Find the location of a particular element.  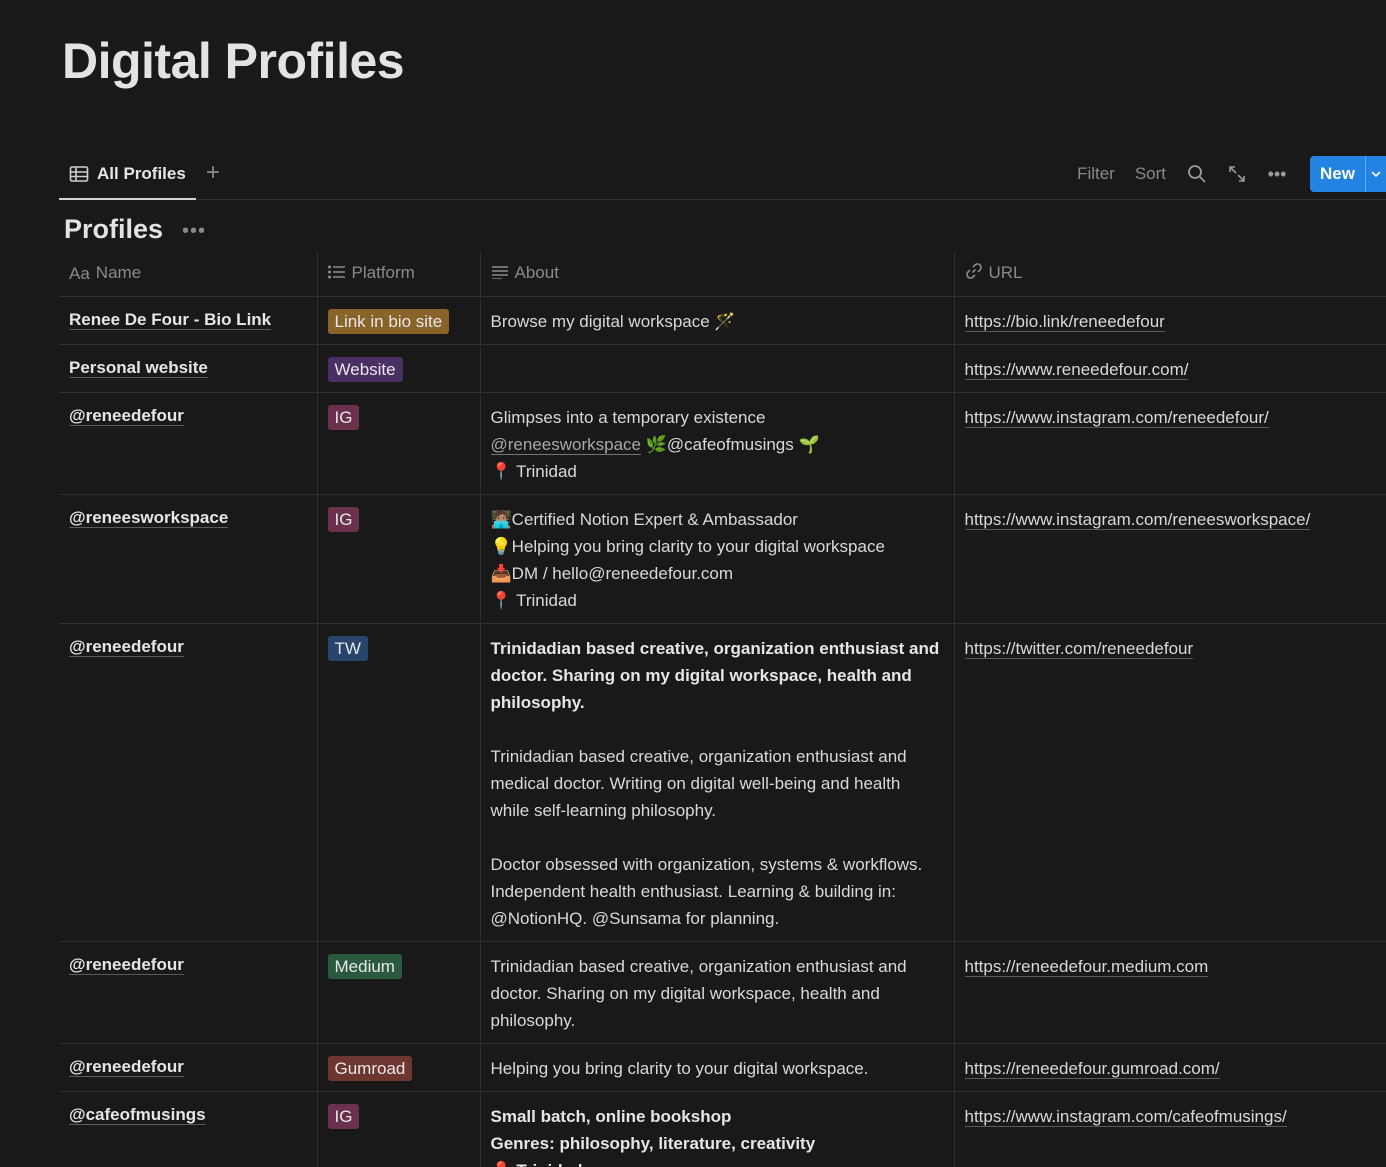

chevron-down-icon is located at coordinates (1376, 174).